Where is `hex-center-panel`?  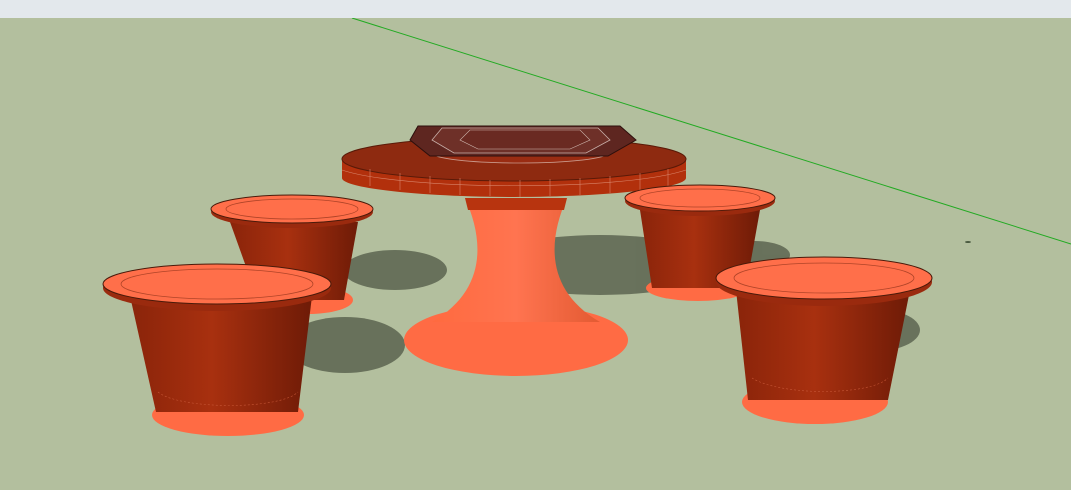 hex-center-panel is located at coordinates (523, 141).